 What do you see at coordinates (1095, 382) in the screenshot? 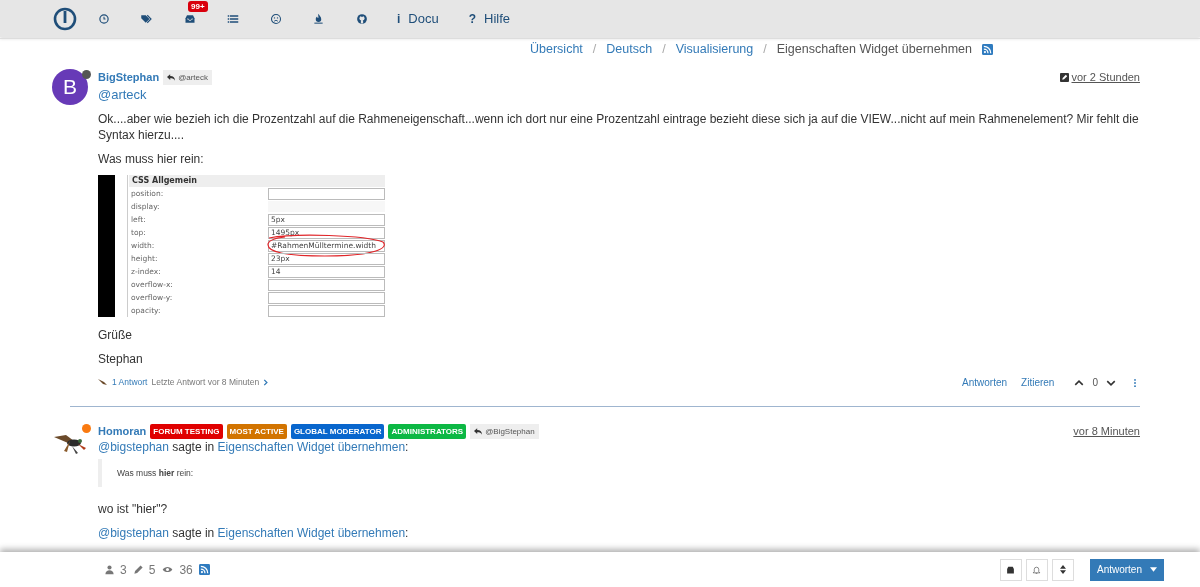
I see `vote-count: 0` at bounding box center [1095, 382].